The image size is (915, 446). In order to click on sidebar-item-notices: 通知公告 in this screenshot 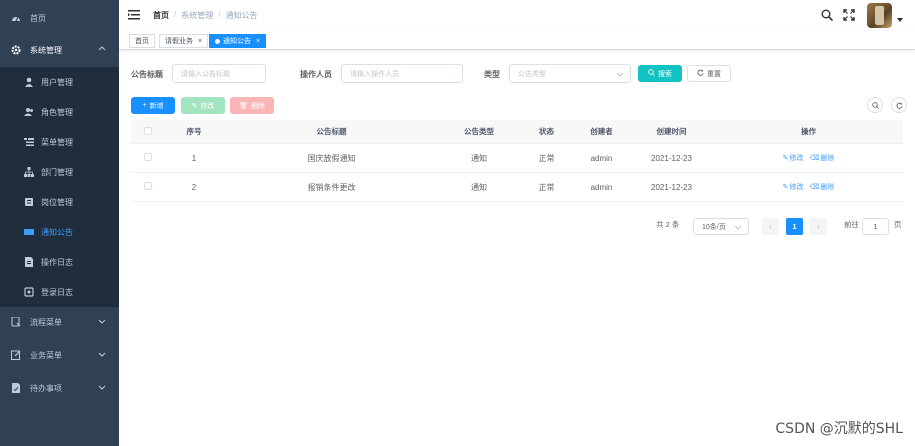, I will do `click(59, 232)`.